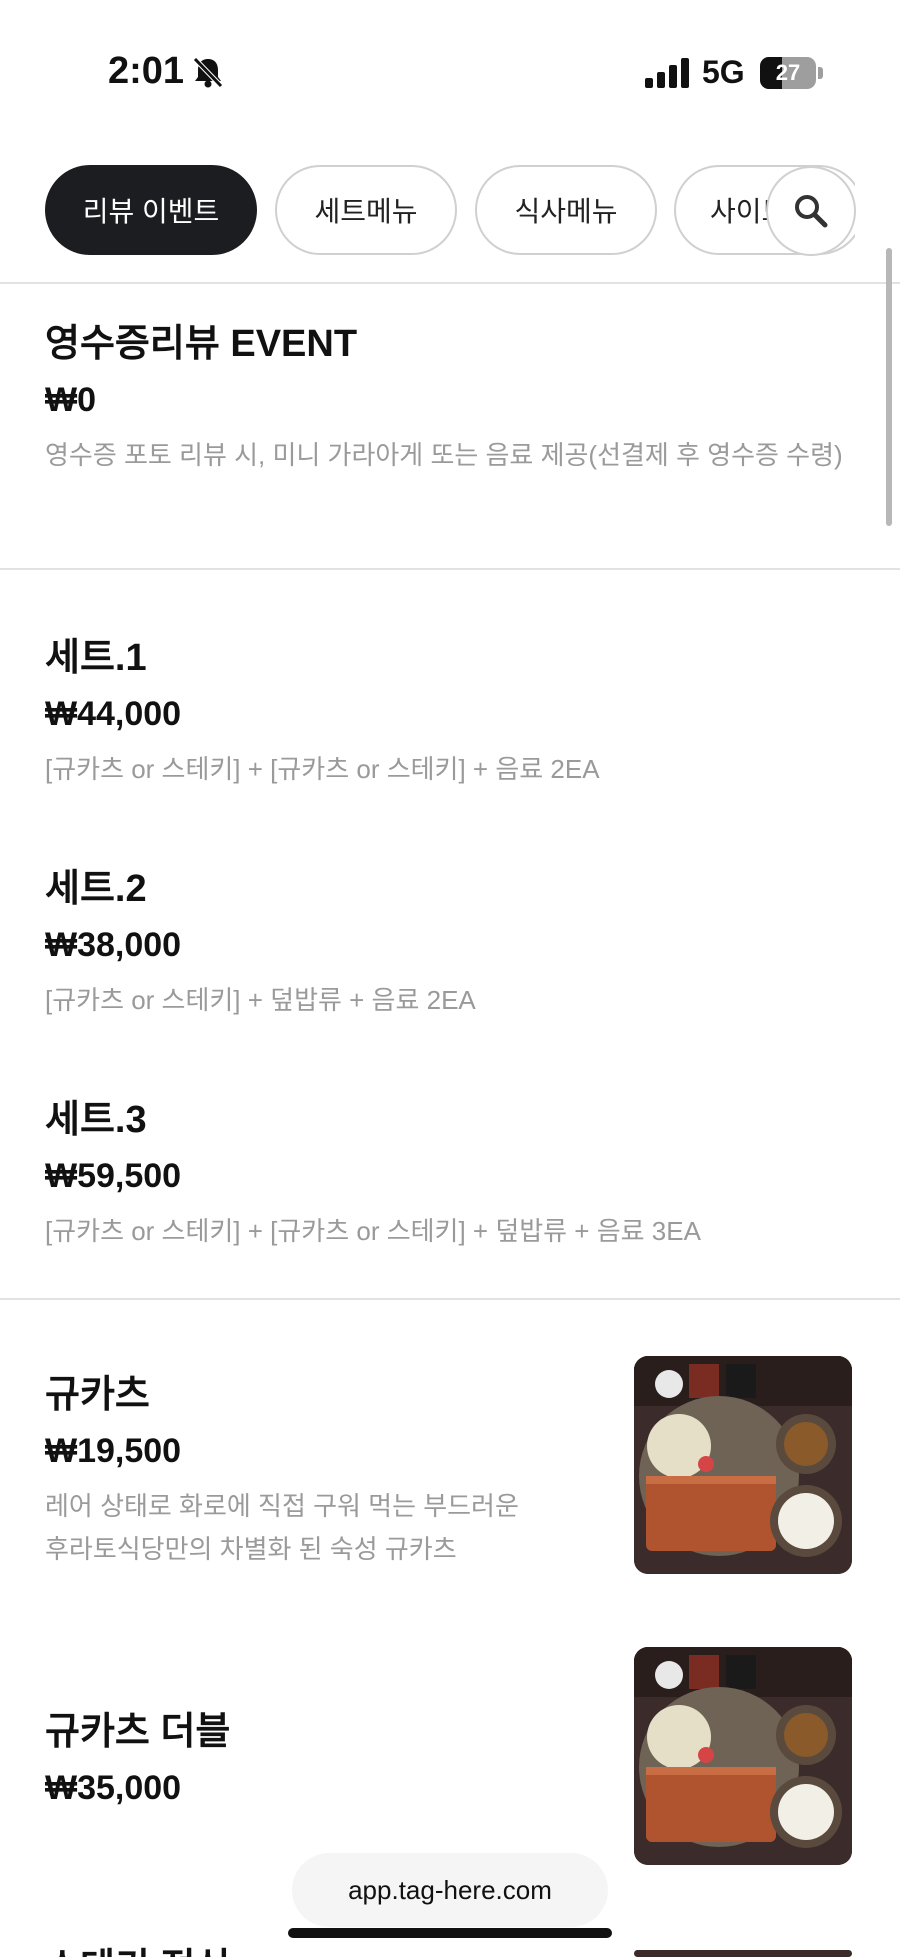  What do you see at coordinates (146, 71) in the screenshot?
I see `status-time: 2:01` at bounding box center [146, 71].